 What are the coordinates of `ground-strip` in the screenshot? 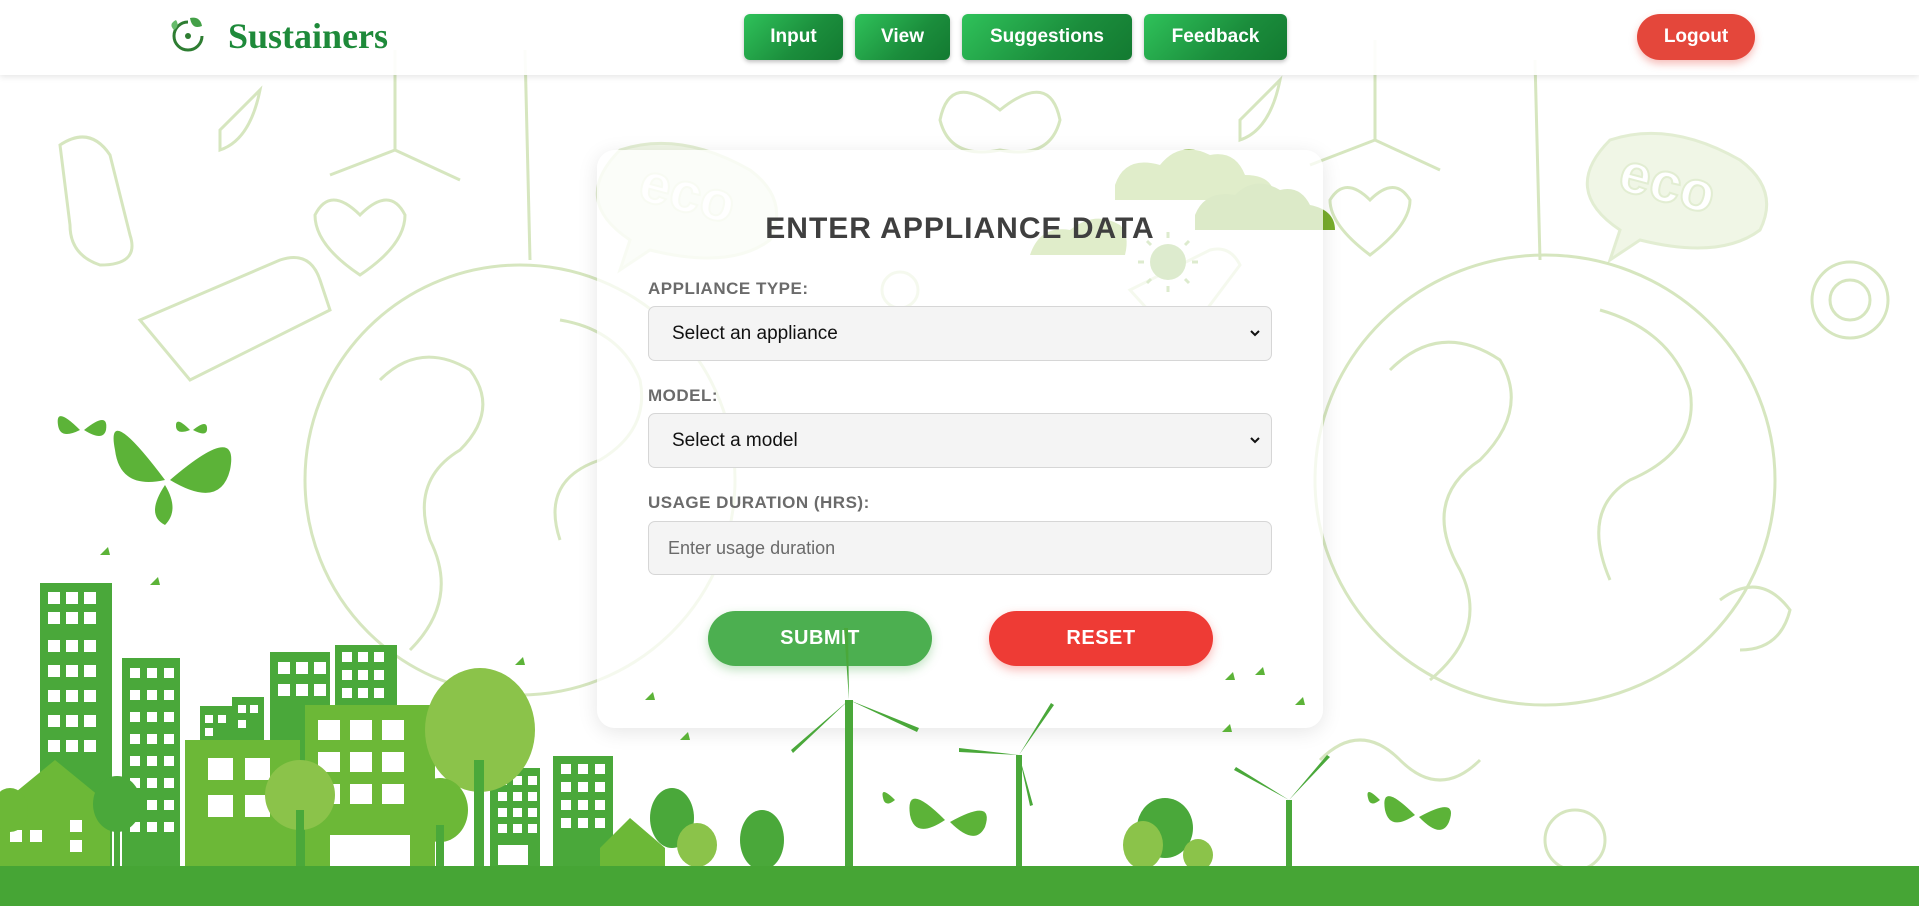 It's located at (959, 886).